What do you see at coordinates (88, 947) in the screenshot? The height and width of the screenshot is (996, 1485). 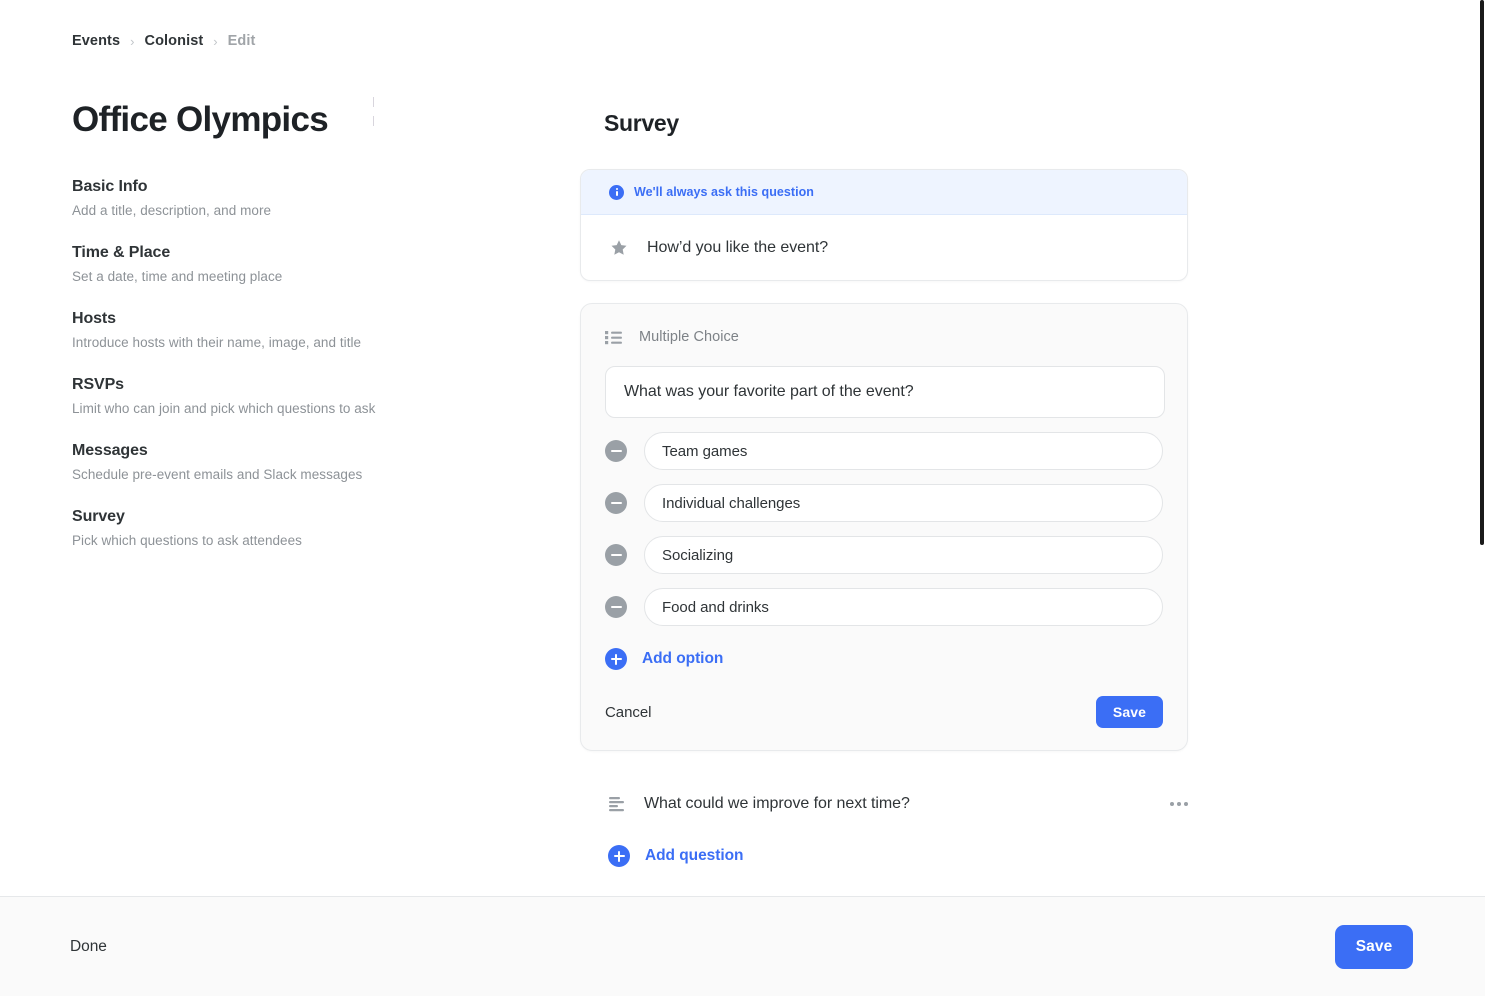 I see `done-button: Done` at bounding box center [88, 947].